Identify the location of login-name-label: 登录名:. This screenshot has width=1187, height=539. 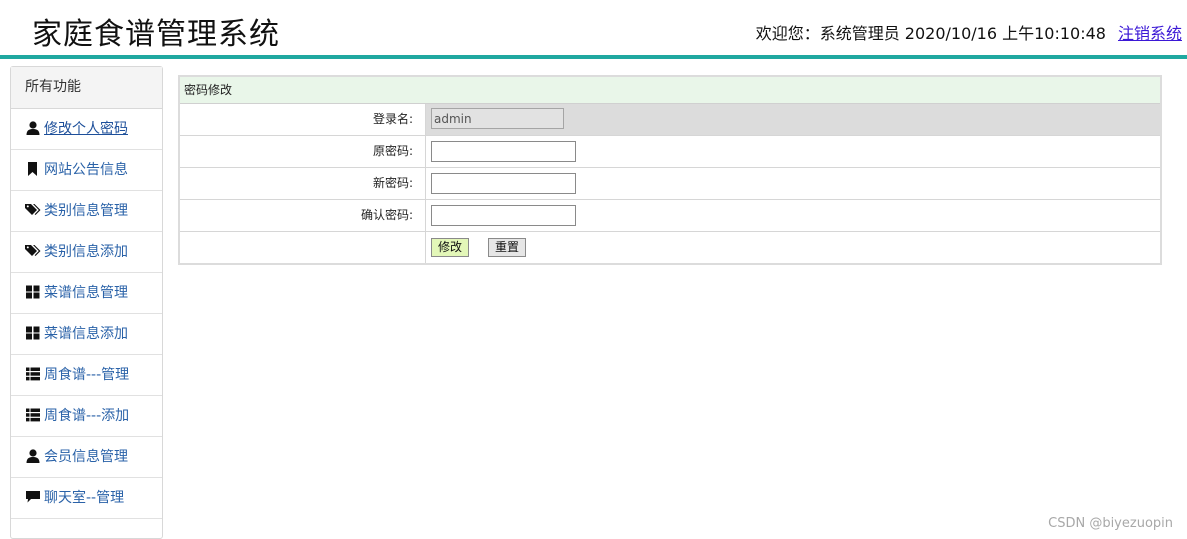
(303, 119).